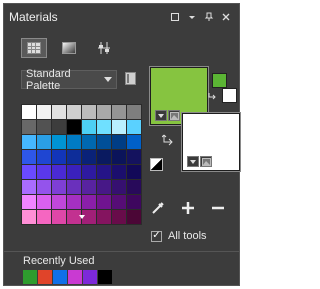  Describe the element at coordinates (226, 17) in the screenshot. I see `close-icon` at that location.